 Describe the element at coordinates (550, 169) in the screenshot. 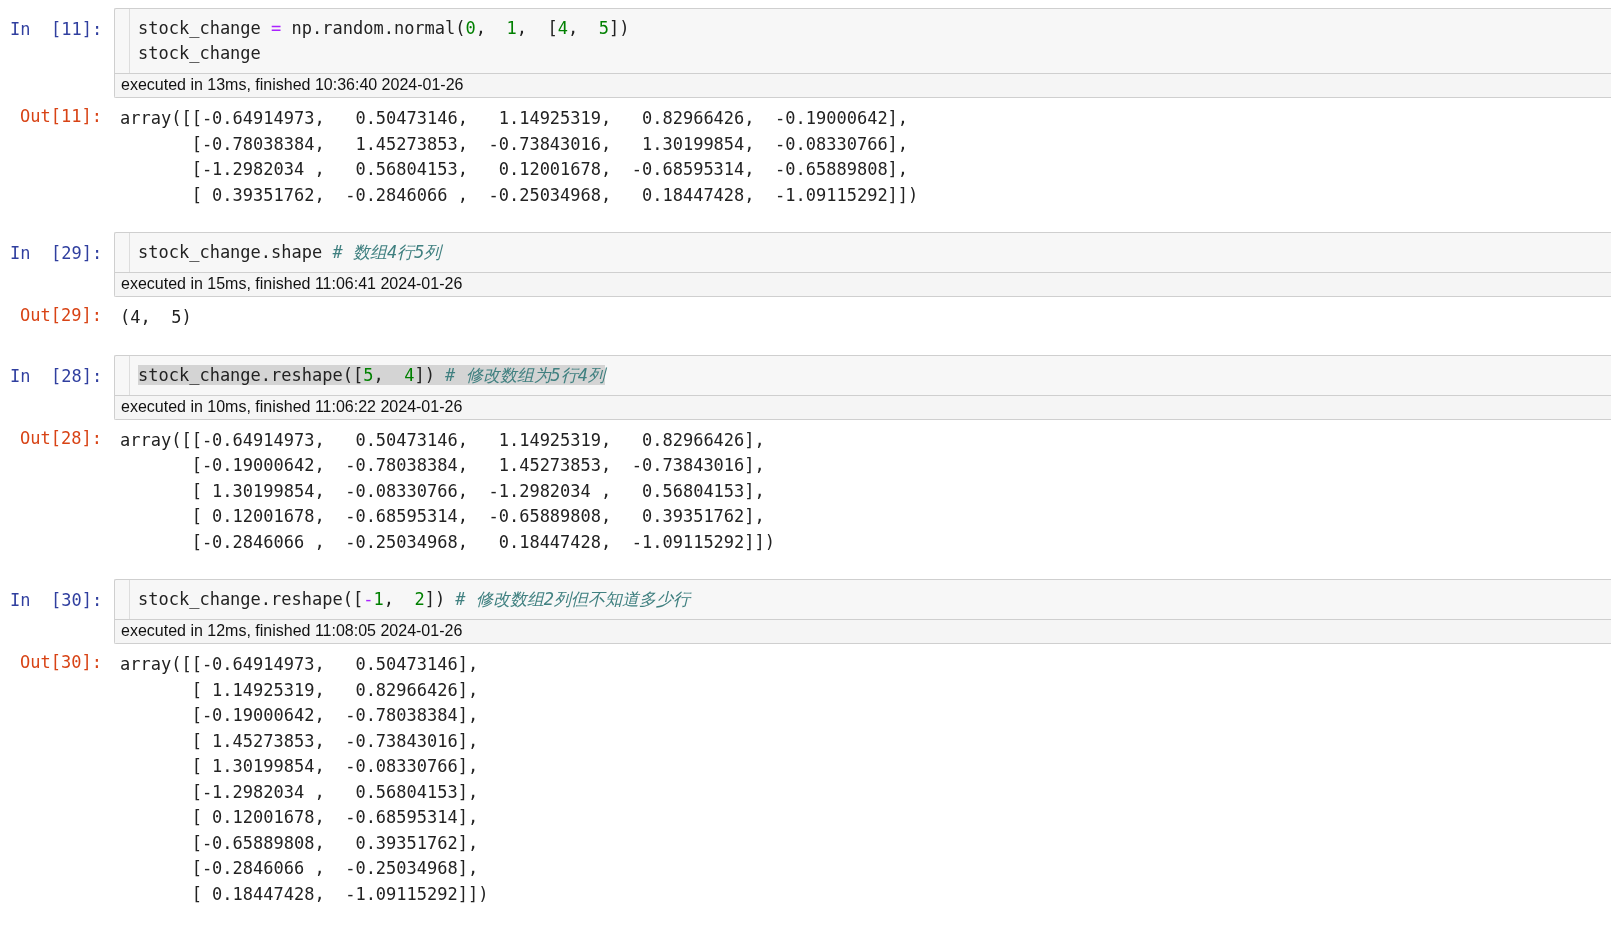

I see `output-line: [-1.2982034 , 0.56804153, 0.12001678, -0.68595314, -0.65889808],` at that location.